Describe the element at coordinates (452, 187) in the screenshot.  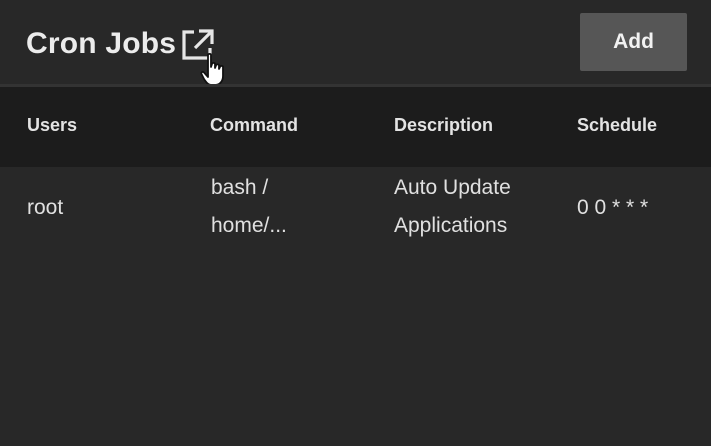
I see `cell-description-line1: Auto Update` at that location.